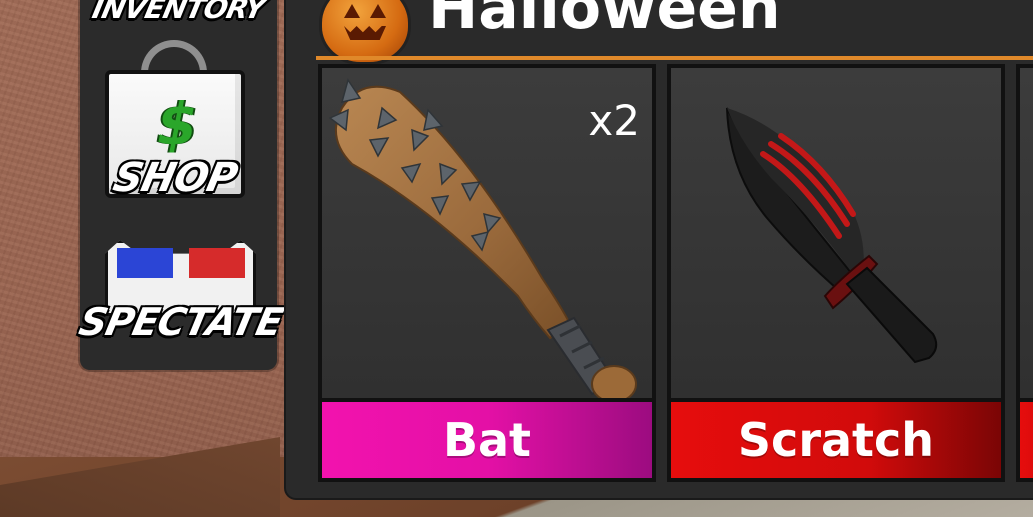  I want to click on panel-header: Halloween, so click(659, 31).